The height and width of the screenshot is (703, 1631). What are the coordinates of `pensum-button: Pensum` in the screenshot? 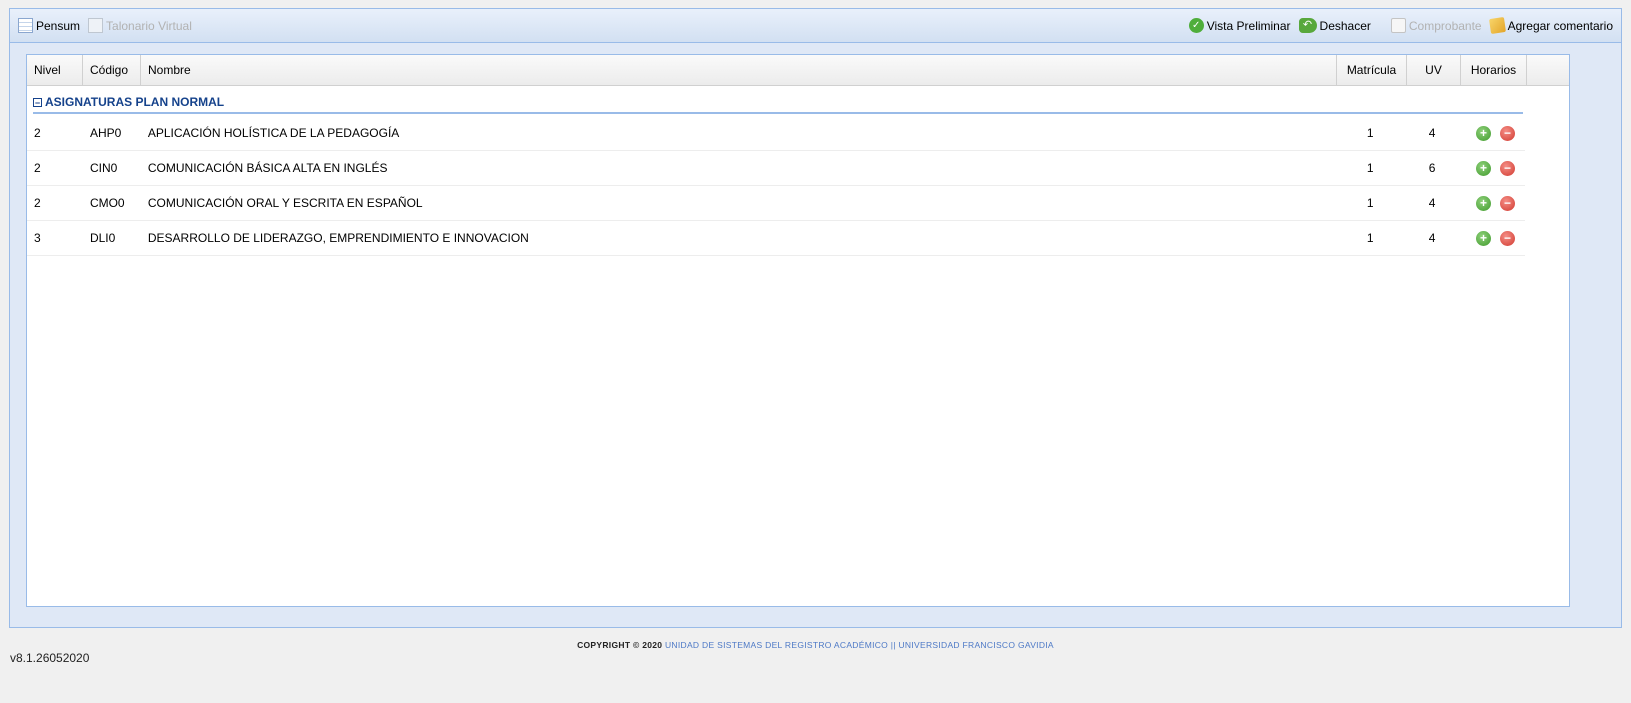 It's located at (49, 26).